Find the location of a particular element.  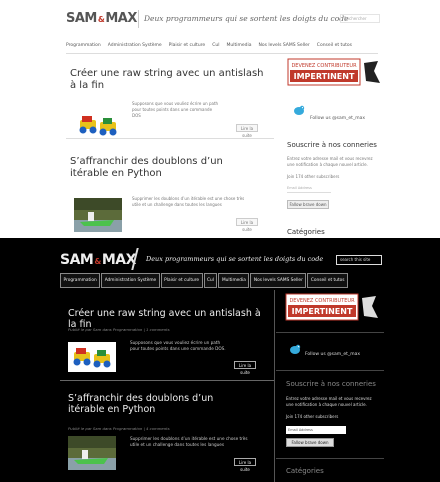

search-input: search this site is located at coordinates (359, 260).